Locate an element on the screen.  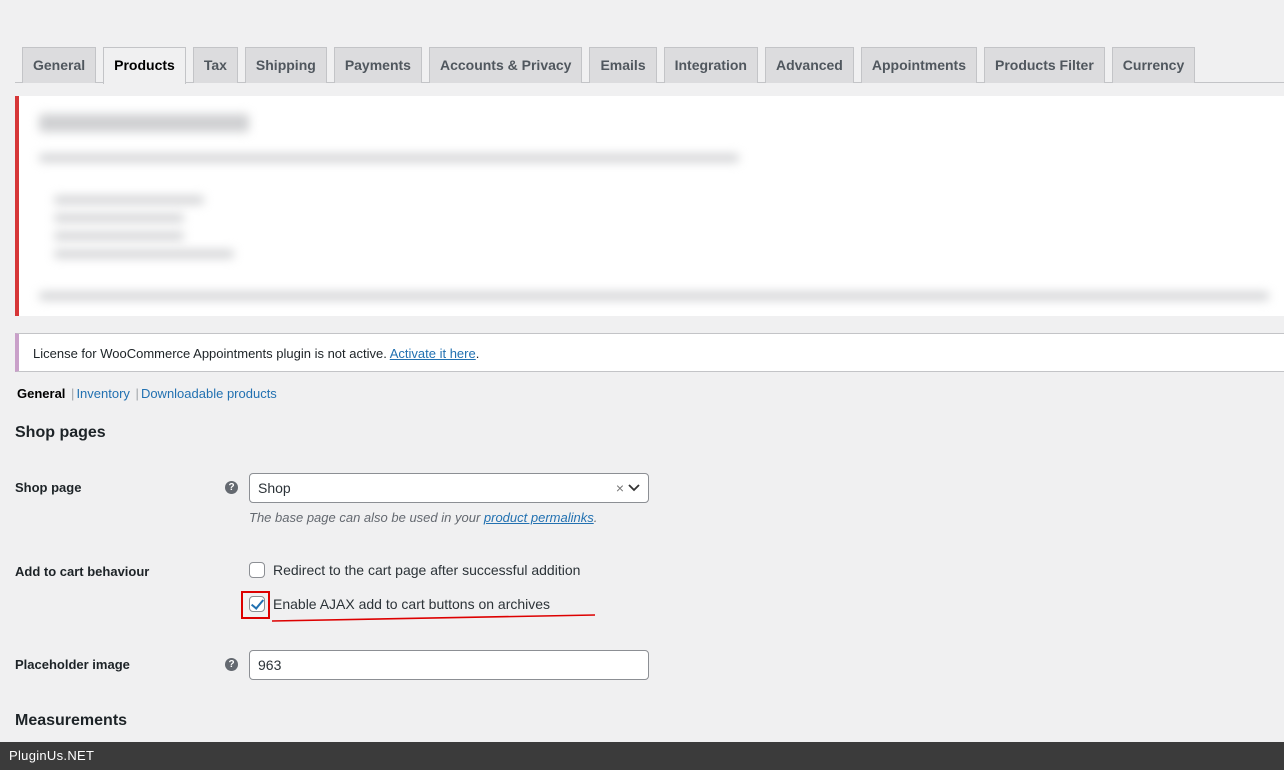
shop-page-select: Shop × is located at coordinates (449, 488).